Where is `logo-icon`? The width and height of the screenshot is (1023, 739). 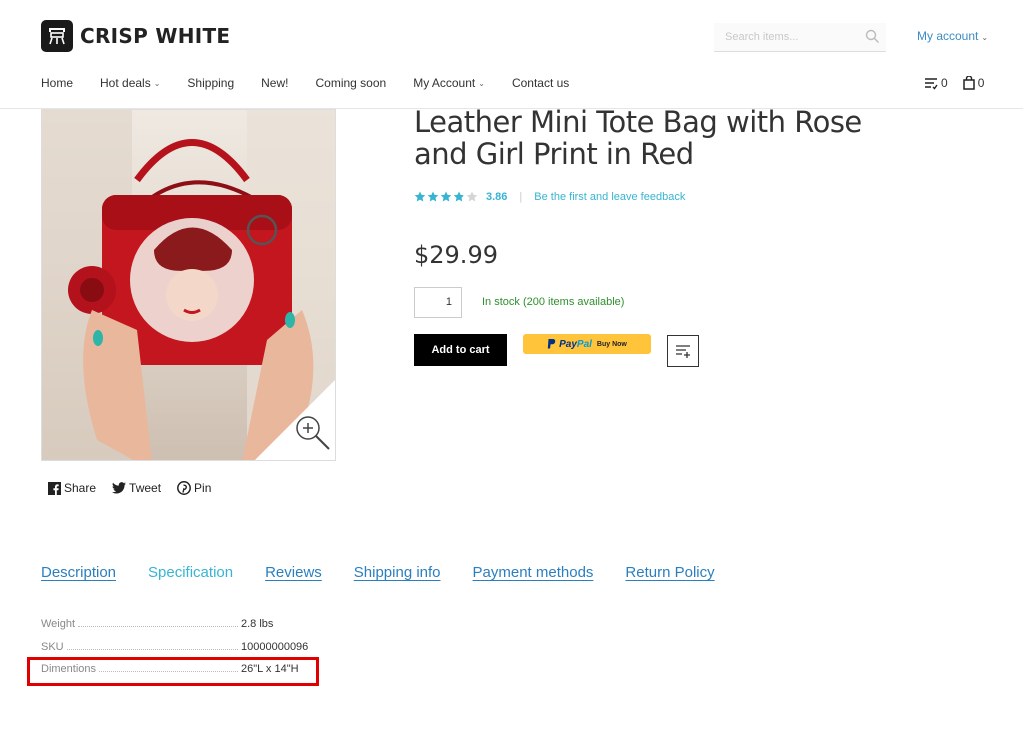
logo-icon is located at coordinates (57, 36).